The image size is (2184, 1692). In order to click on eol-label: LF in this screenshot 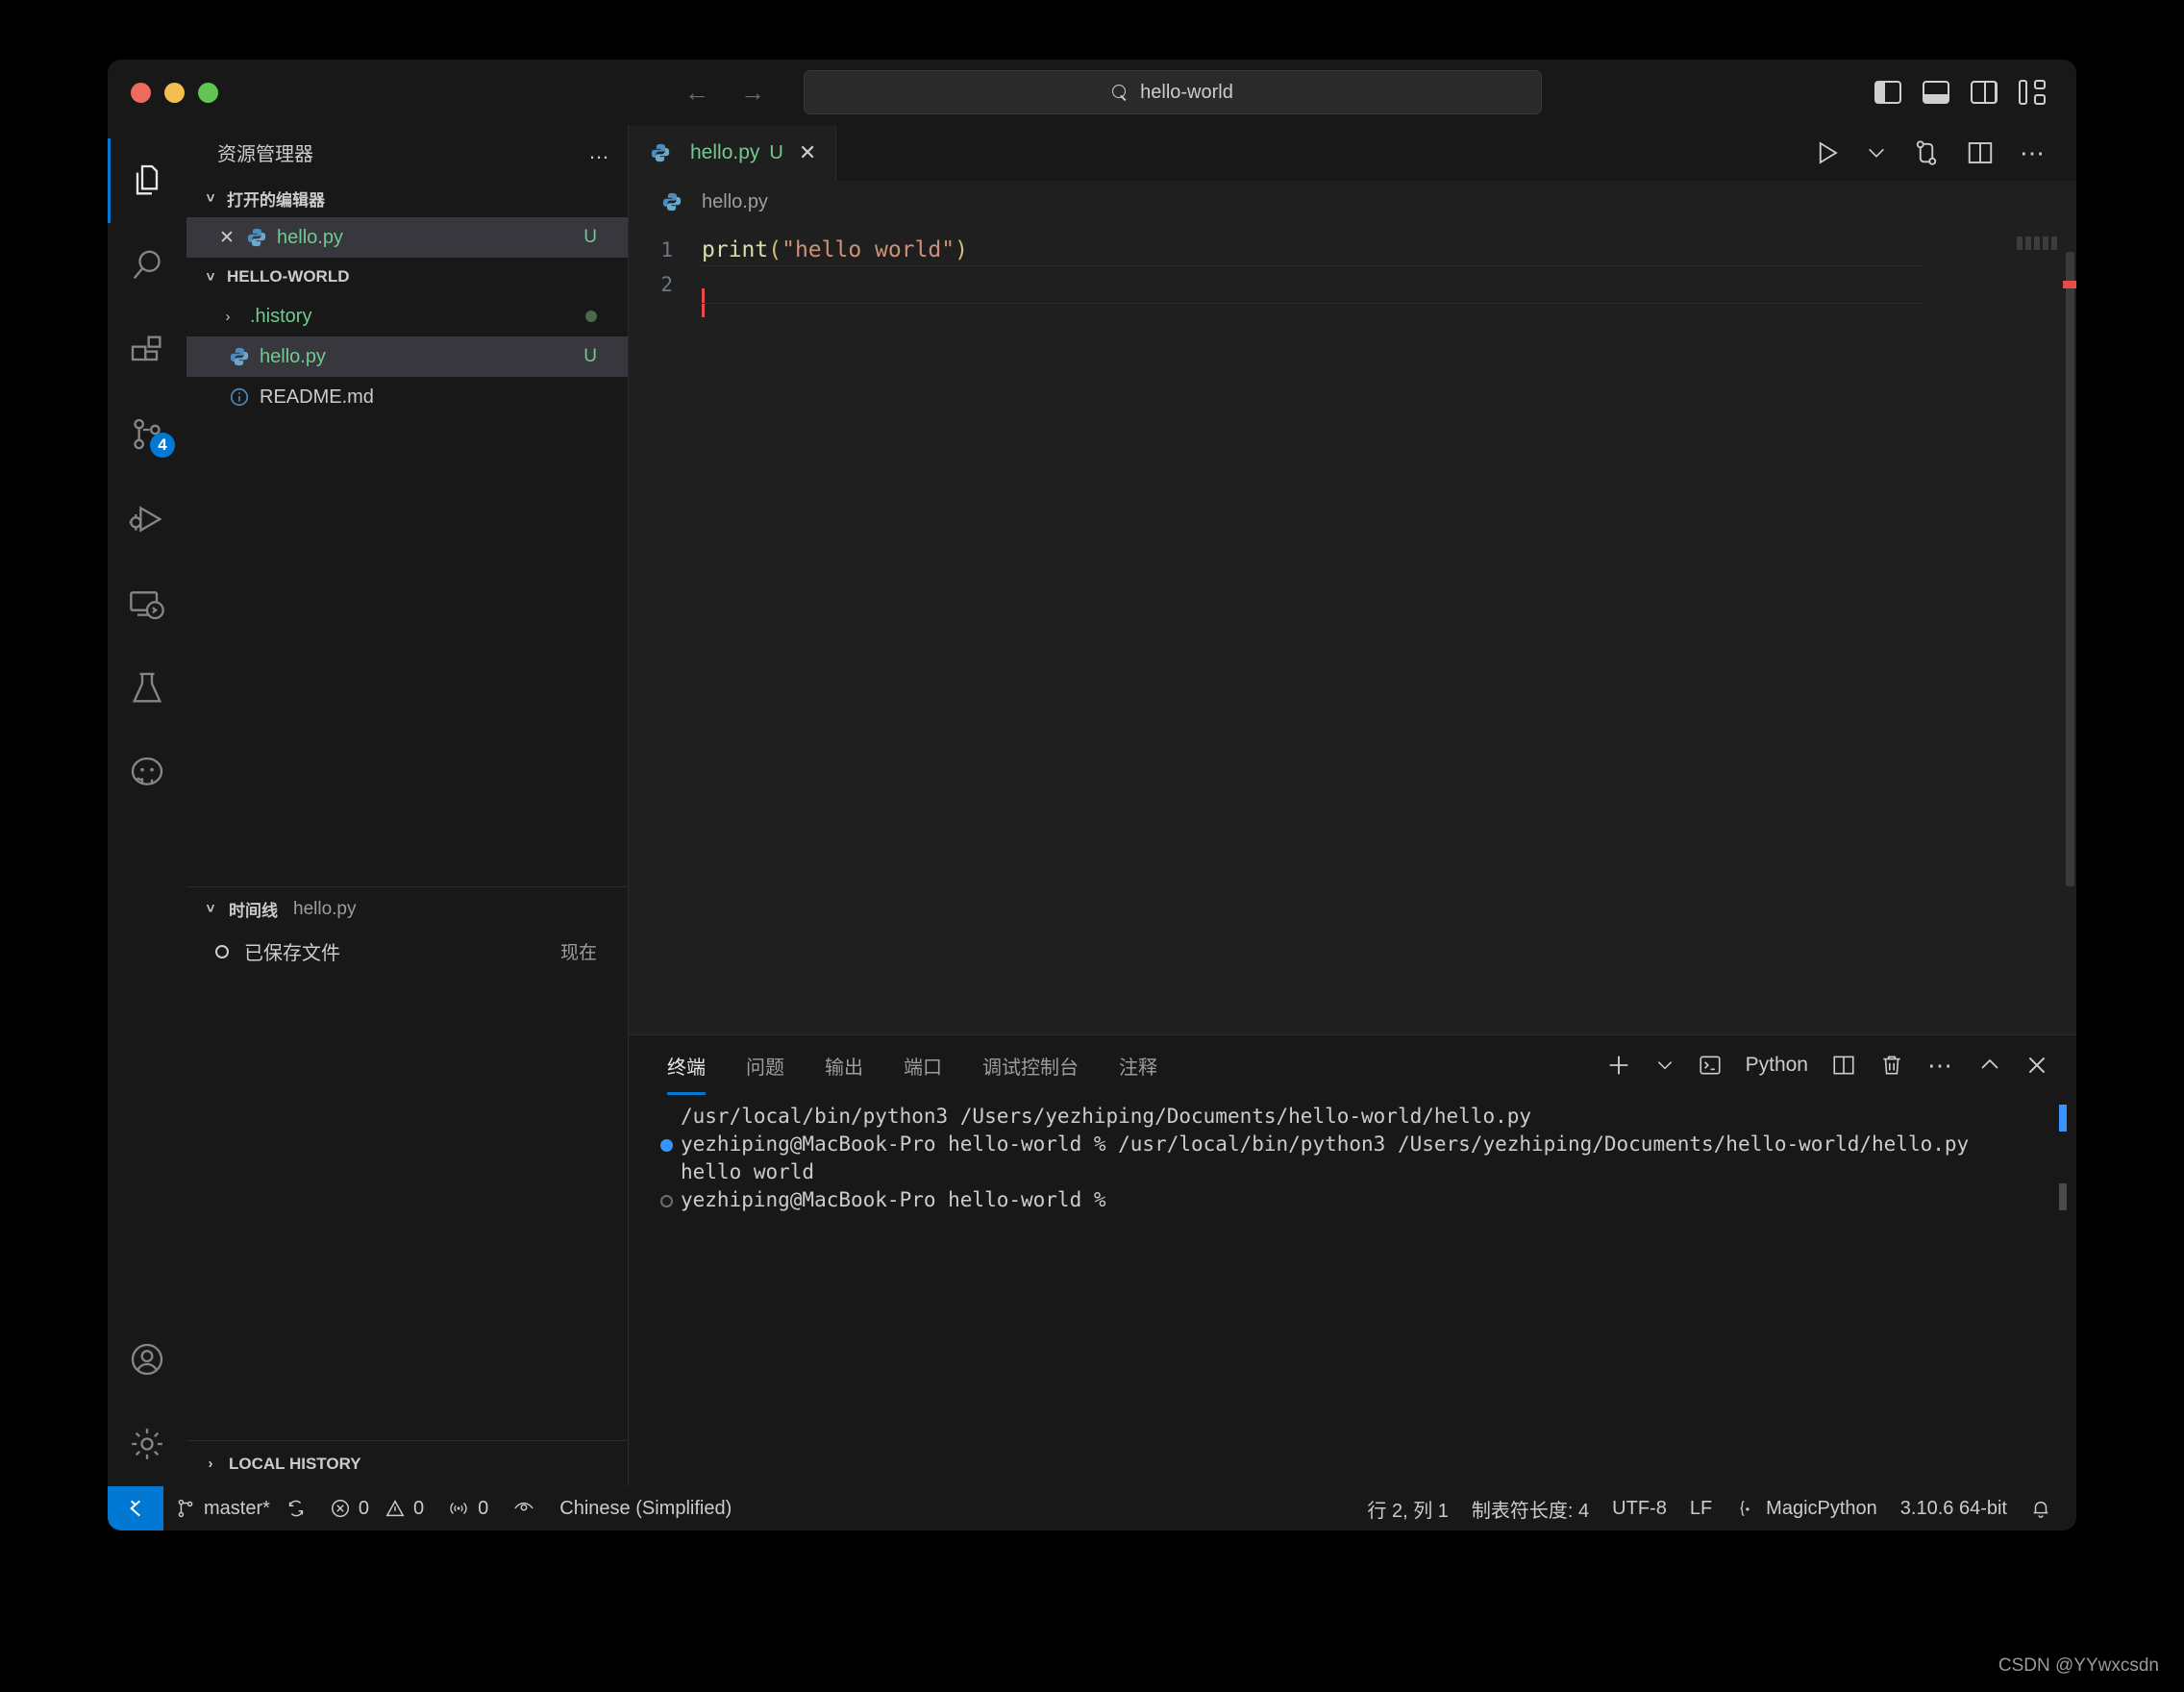, I will do `click(1701, 1508)`.